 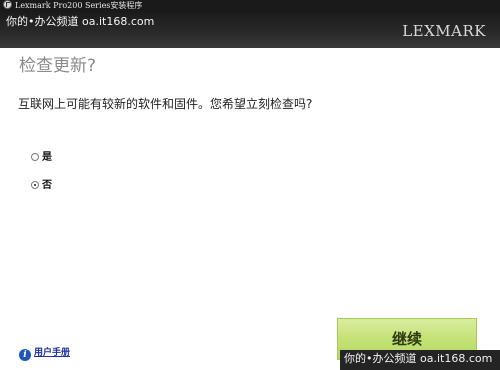 What do you see at coordinates (35, 157) in the screenshot?
I see `radio-yes` at bounding box center [35, 157].